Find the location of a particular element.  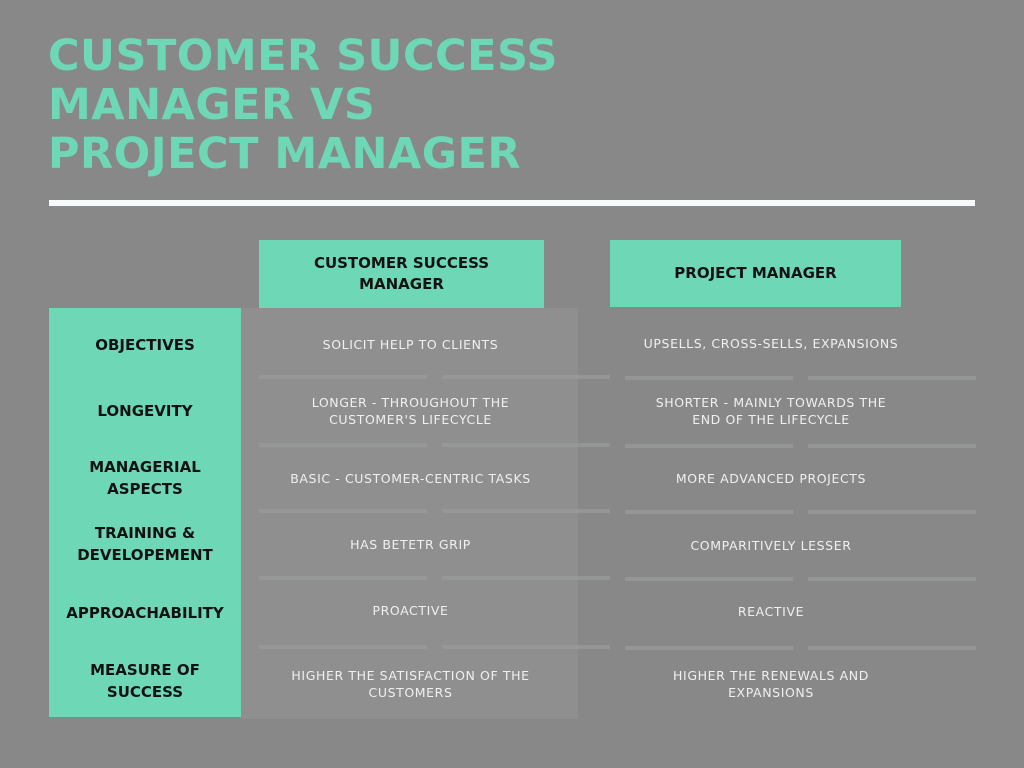

cell-text: PROACTIVE is located at coordinates (410, 610).